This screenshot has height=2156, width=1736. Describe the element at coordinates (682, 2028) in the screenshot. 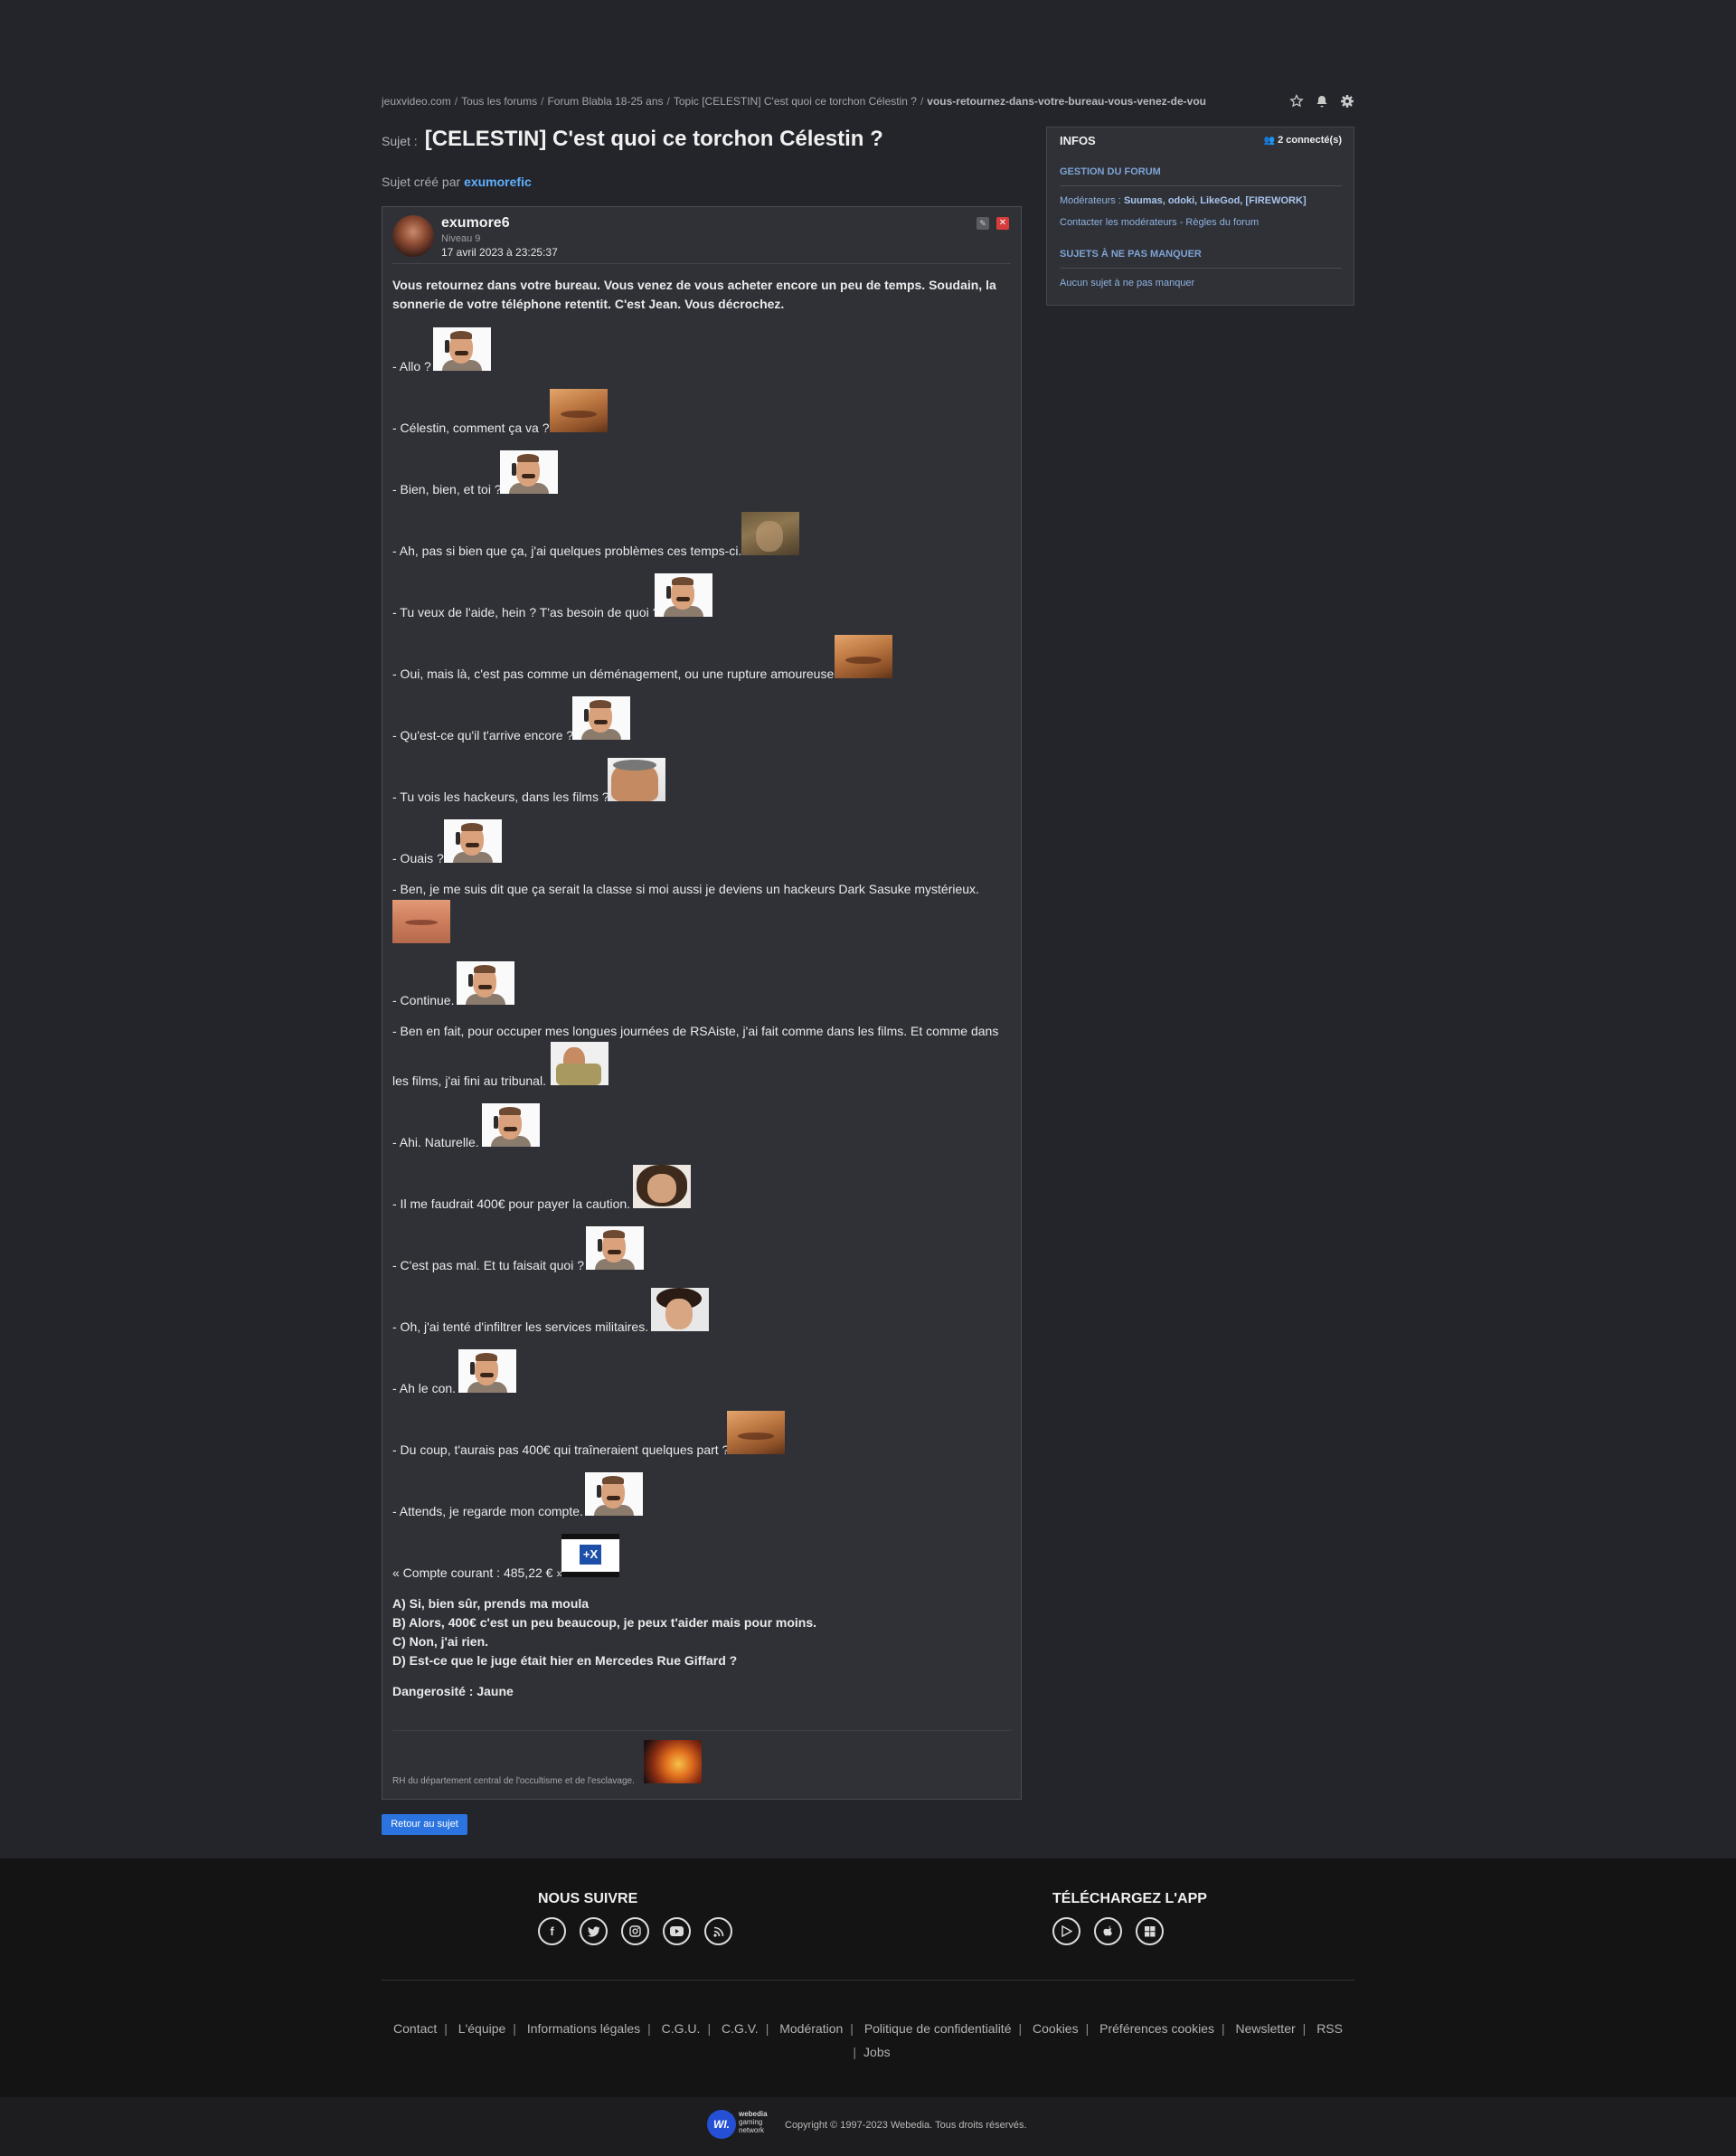

I see `footer-link-cgu: C.G.U.` at that location.